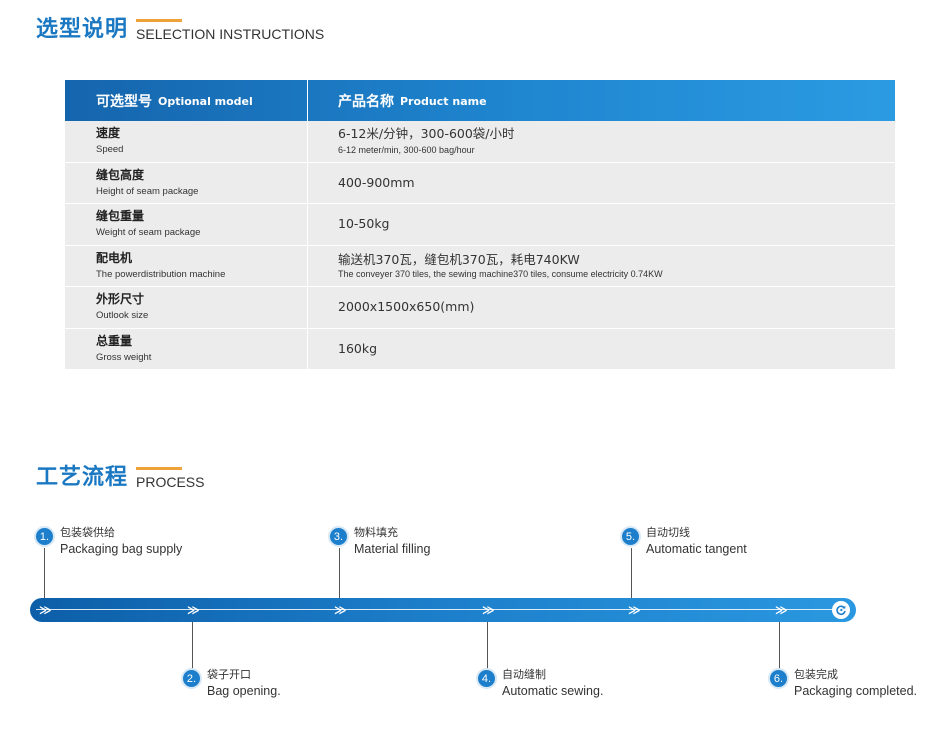  I want to click on step-label-en: Bag opening., so click(244, 691).